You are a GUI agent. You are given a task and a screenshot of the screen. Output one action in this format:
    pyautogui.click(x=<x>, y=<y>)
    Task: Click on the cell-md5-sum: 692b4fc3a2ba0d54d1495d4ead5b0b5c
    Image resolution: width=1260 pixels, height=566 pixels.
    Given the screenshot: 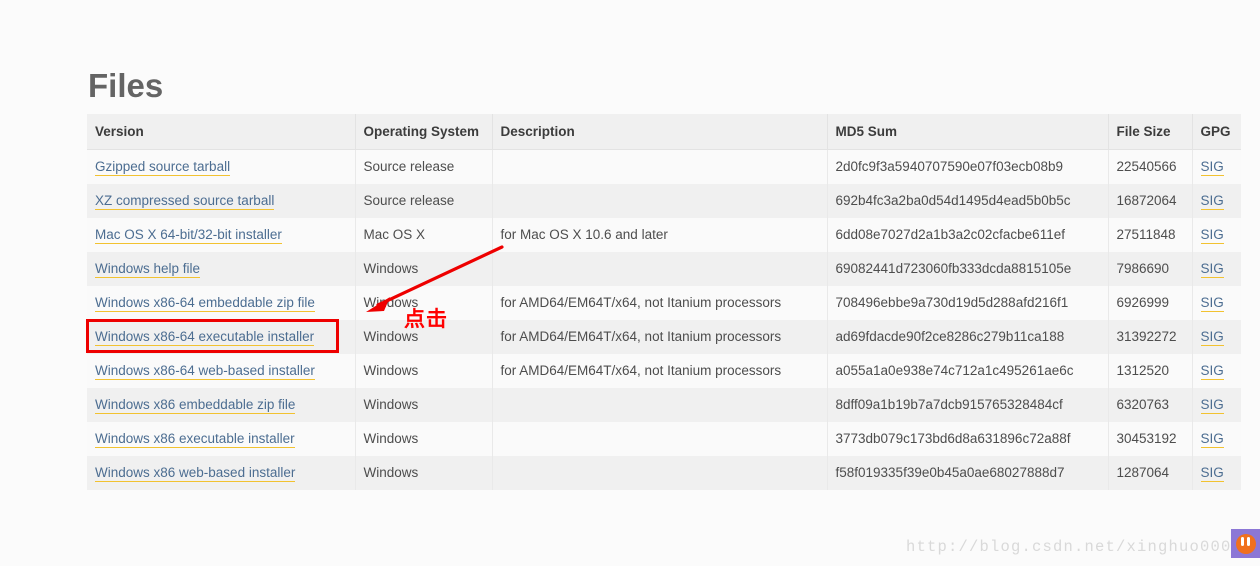 What is the action you would take?
    pyautogui.click(x=968, y=201)
    